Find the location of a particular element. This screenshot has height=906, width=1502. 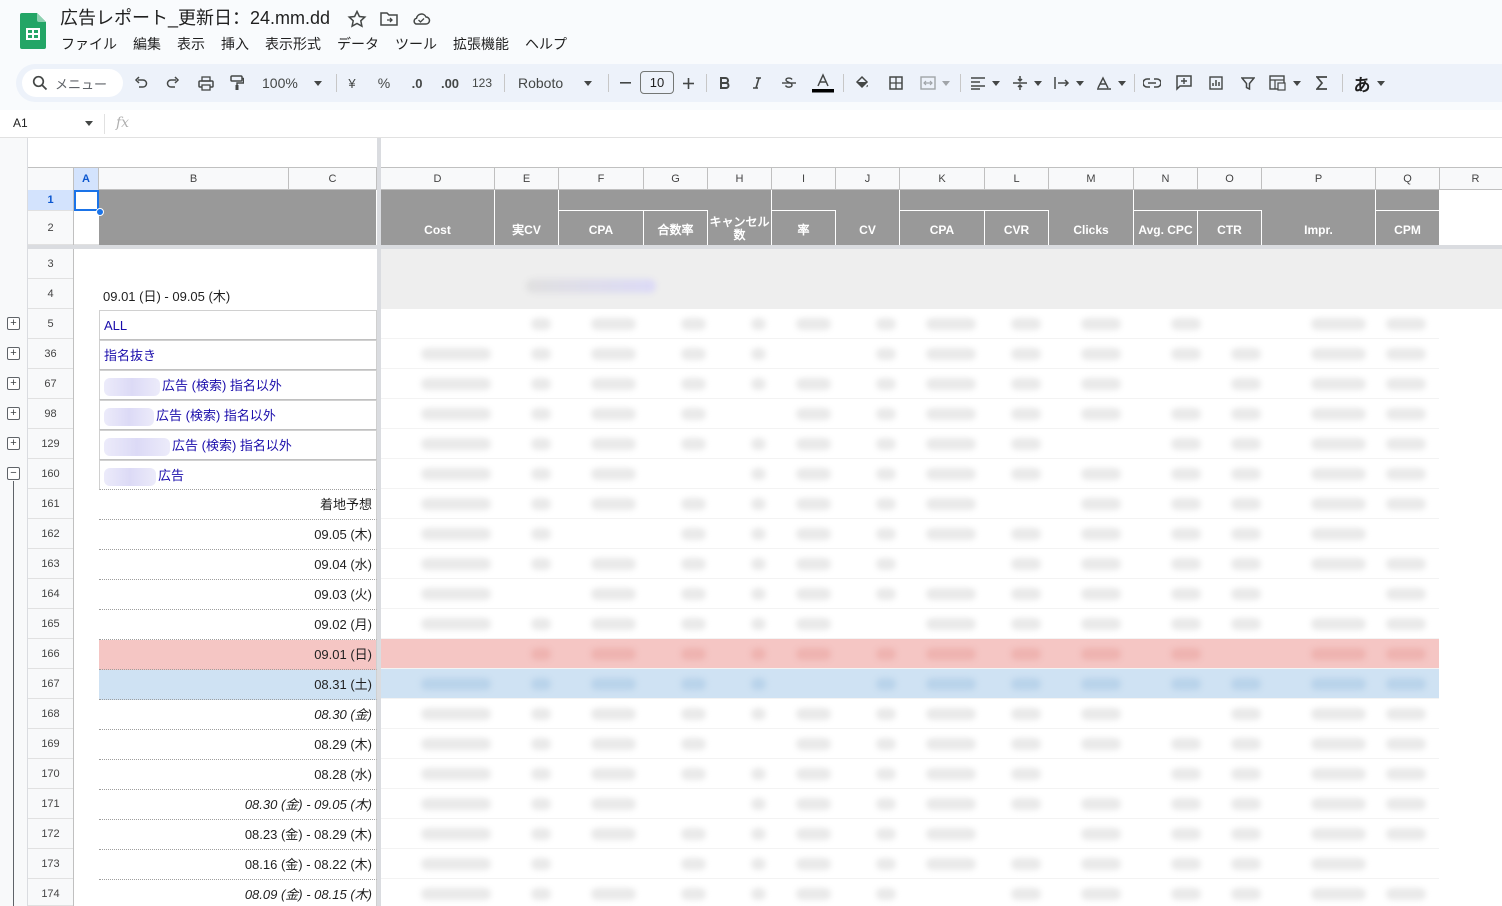

col-header-r: R is located at coordinates (1471, 179).